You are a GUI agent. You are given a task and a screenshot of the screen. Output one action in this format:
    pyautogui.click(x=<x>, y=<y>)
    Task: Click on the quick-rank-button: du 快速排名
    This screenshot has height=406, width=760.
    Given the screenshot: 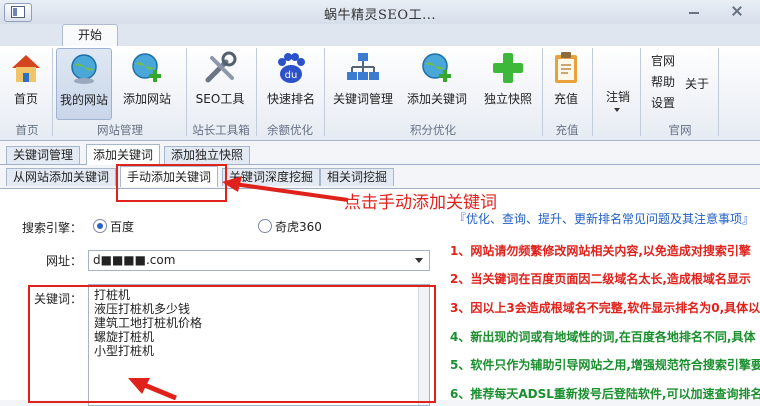 What is the action you would take?
    pyautogui.click(x=291, y=83)
    